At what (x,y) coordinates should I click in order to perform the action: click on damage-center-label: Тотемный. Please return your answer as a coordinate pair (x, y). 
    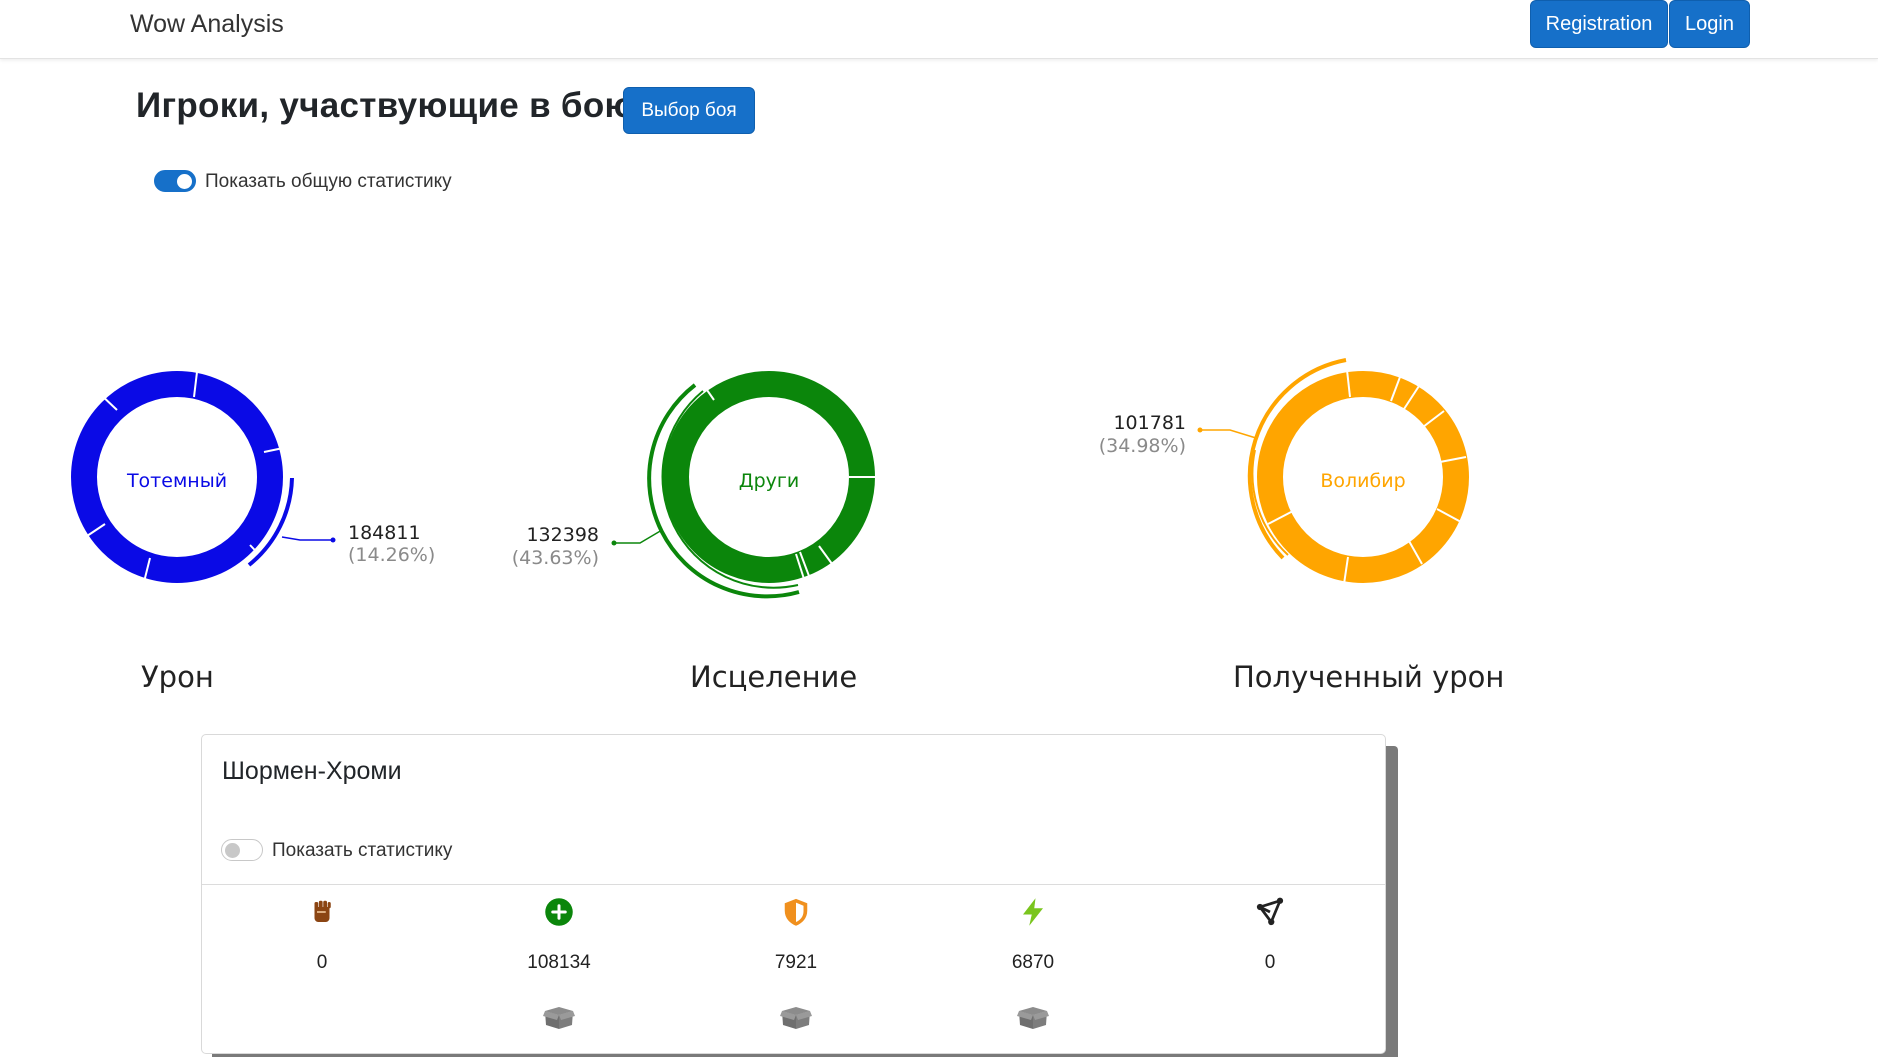
    Looking at the image, I should click on (176, 481).